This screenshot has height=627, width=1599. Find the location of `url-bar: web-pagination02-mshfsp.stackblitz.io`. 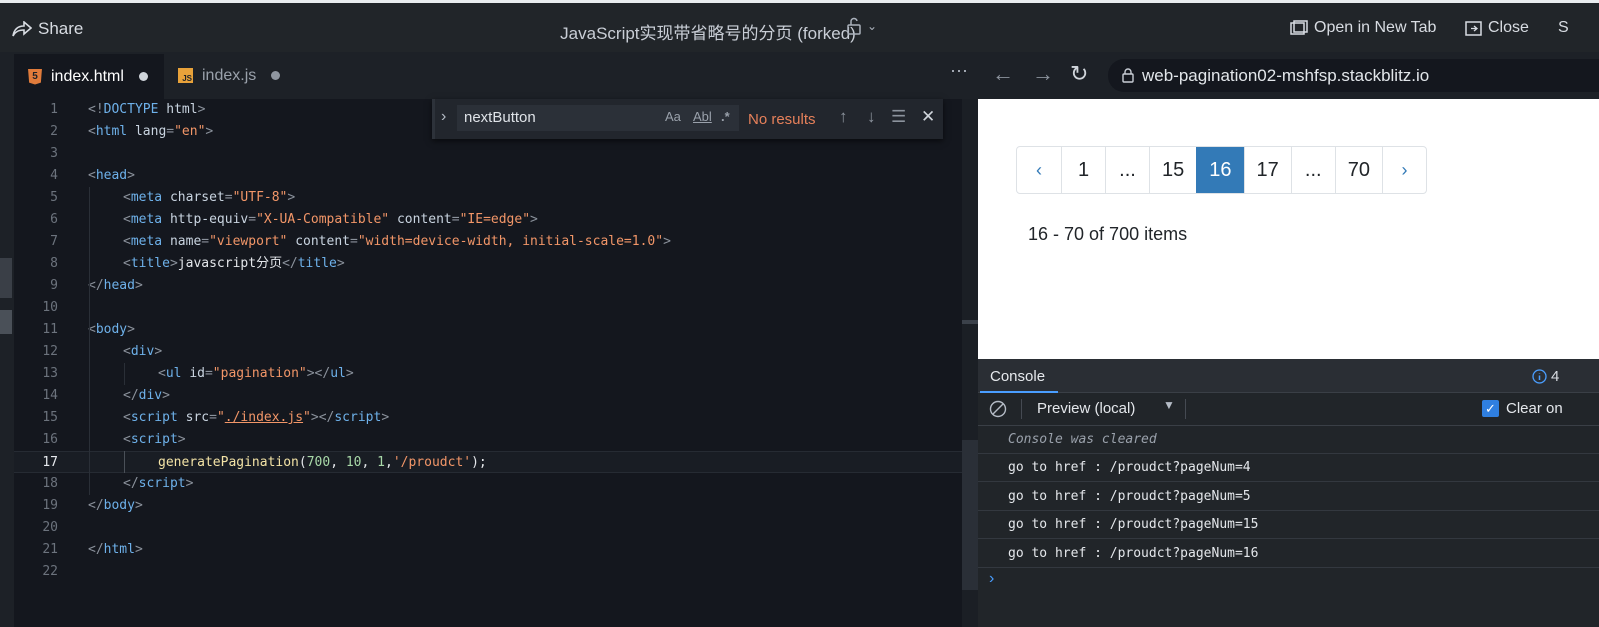

url-bar: web-pagination02-mshfsp.stackblitz.io is located at coordinates (1353, 75).